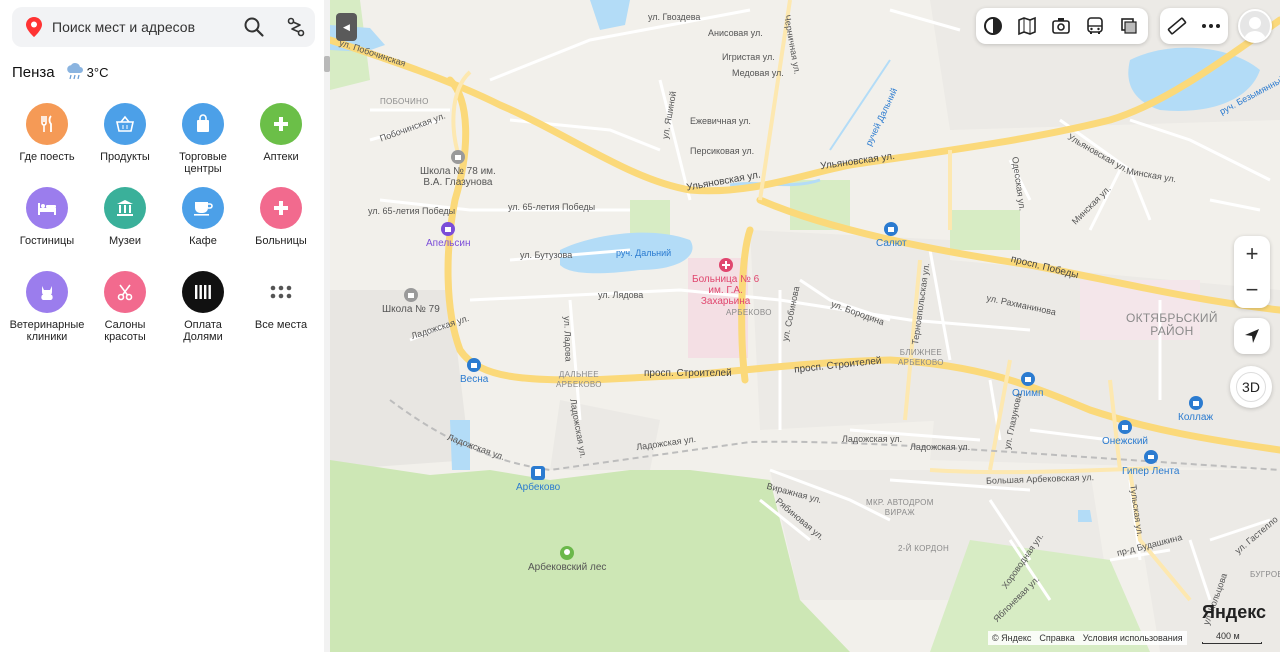 This screenshot has height=652, width=1280. Describe the element at coordinates (254, 27) in the screenshot. I see `search-icon` at that location.